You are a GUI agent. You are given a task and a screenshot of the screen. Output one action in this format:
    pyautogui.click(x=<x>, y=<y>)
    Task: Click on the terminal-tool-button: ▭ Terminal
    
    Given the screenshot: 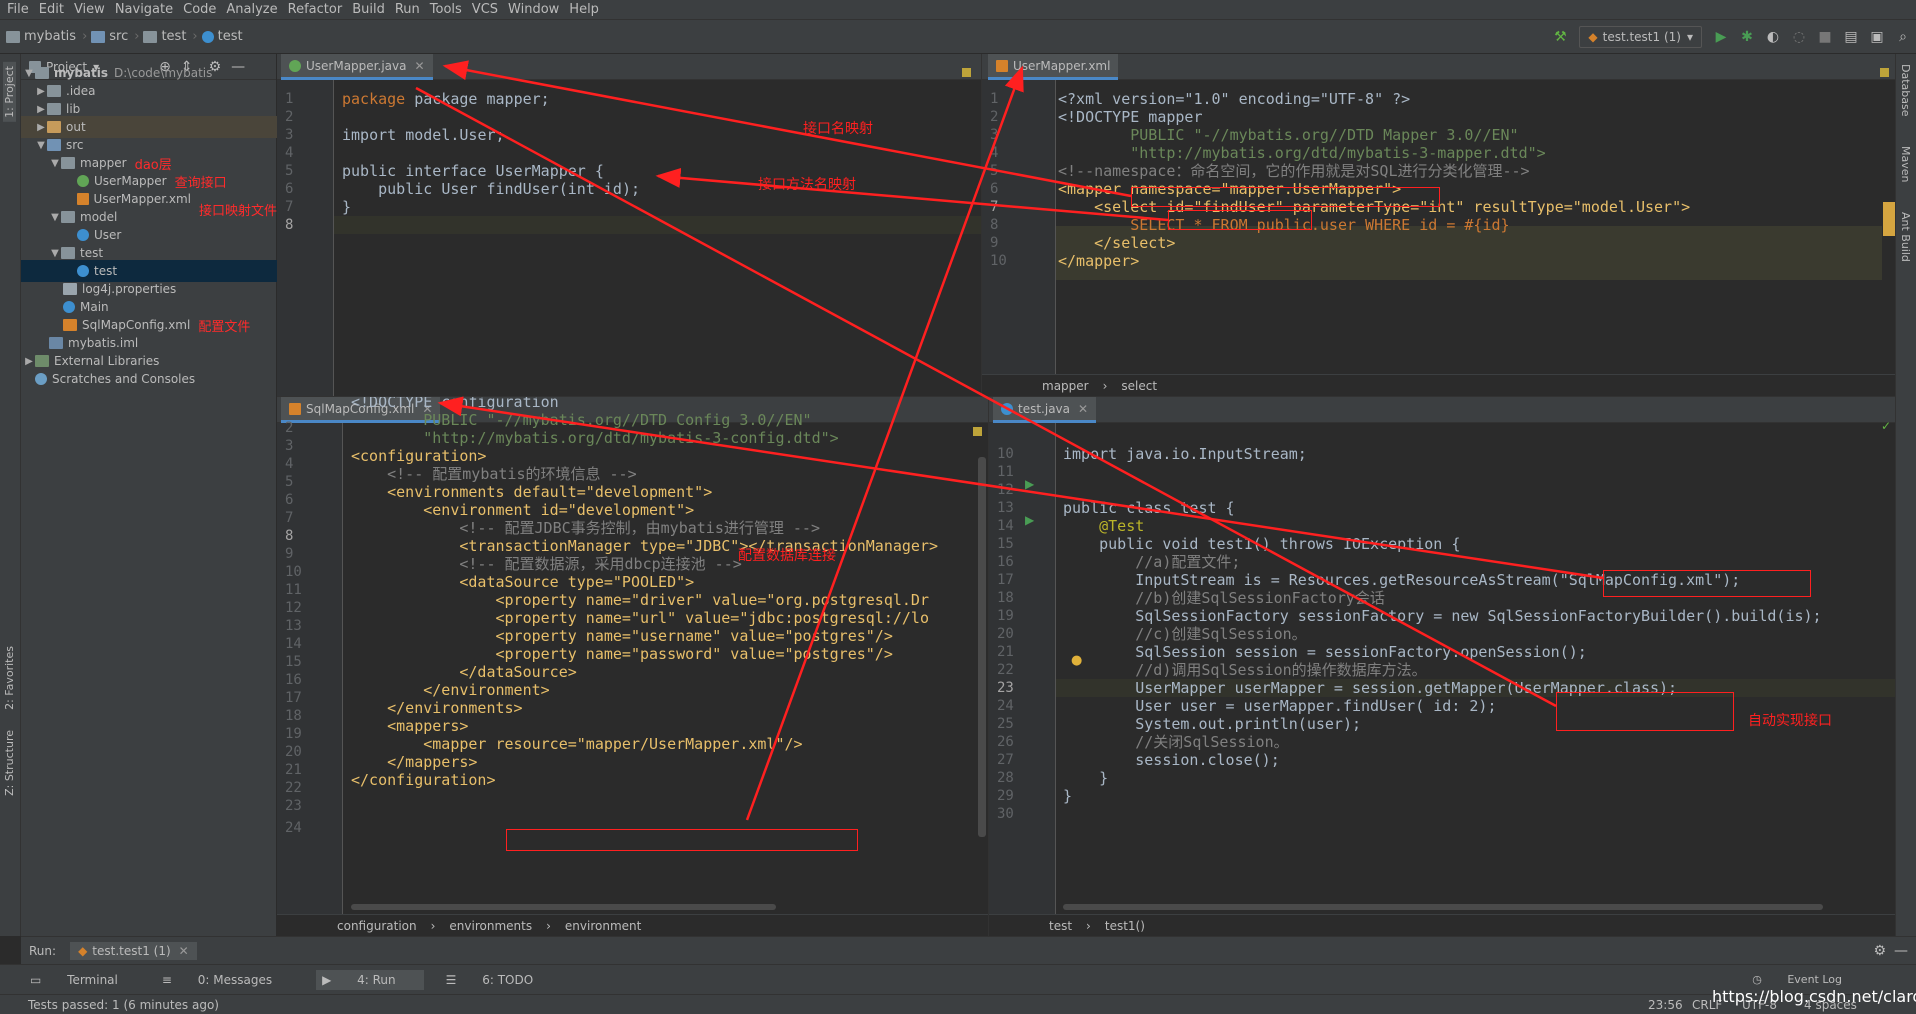 What is the action you would take?
    pyautogui.click(x=85, y=980)
    